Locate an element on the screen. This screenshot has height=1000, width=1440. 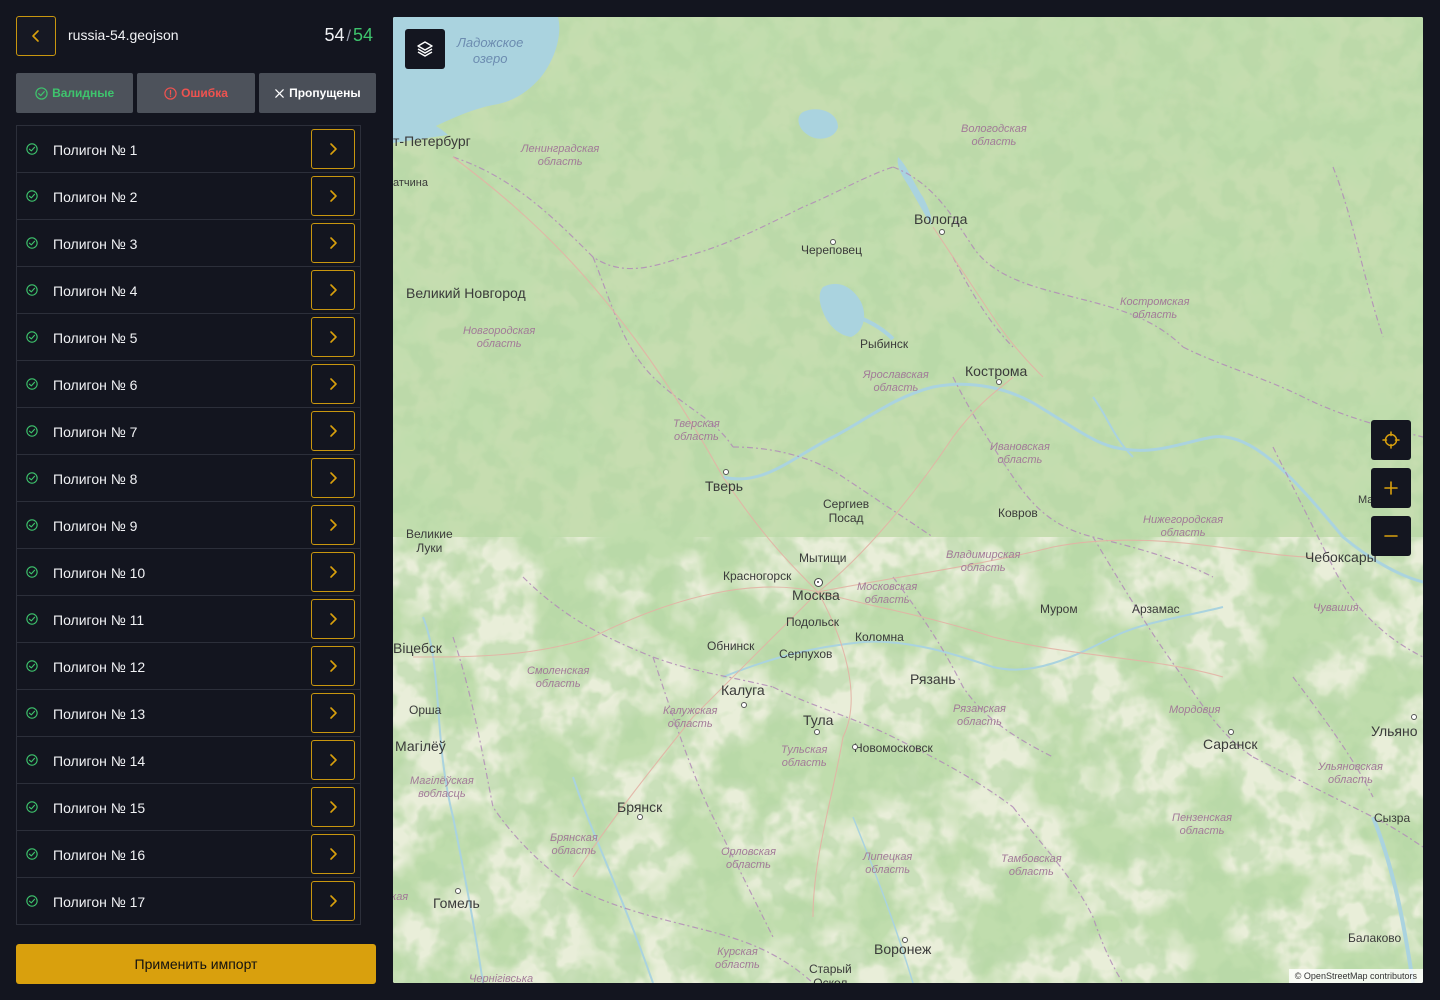
city-label: Череповец is located at coordinates (831, 250).